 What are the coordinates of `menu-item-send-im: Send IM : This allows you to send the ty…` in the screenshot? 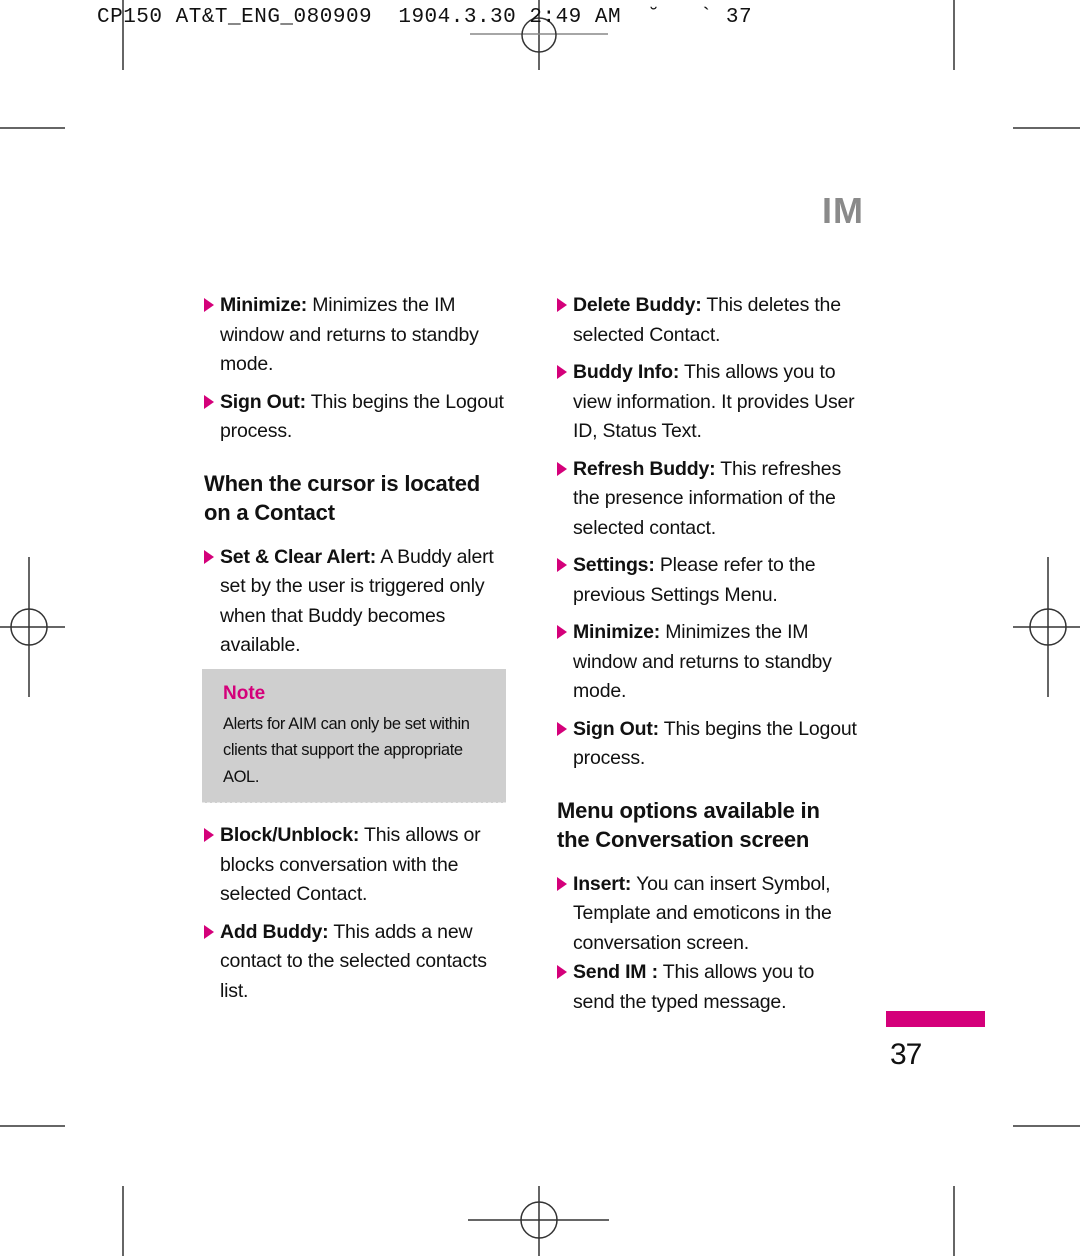 It's located at (707, 987).